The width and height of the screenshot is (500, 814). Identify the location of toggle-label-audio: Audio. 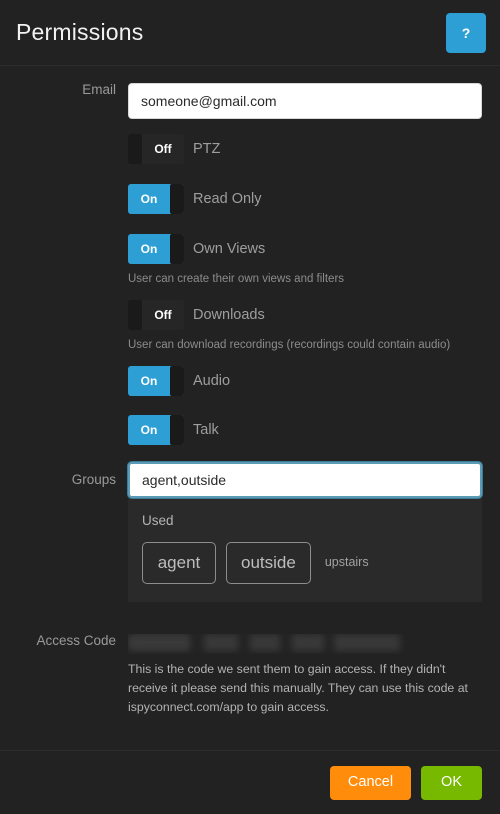
(212, 380).